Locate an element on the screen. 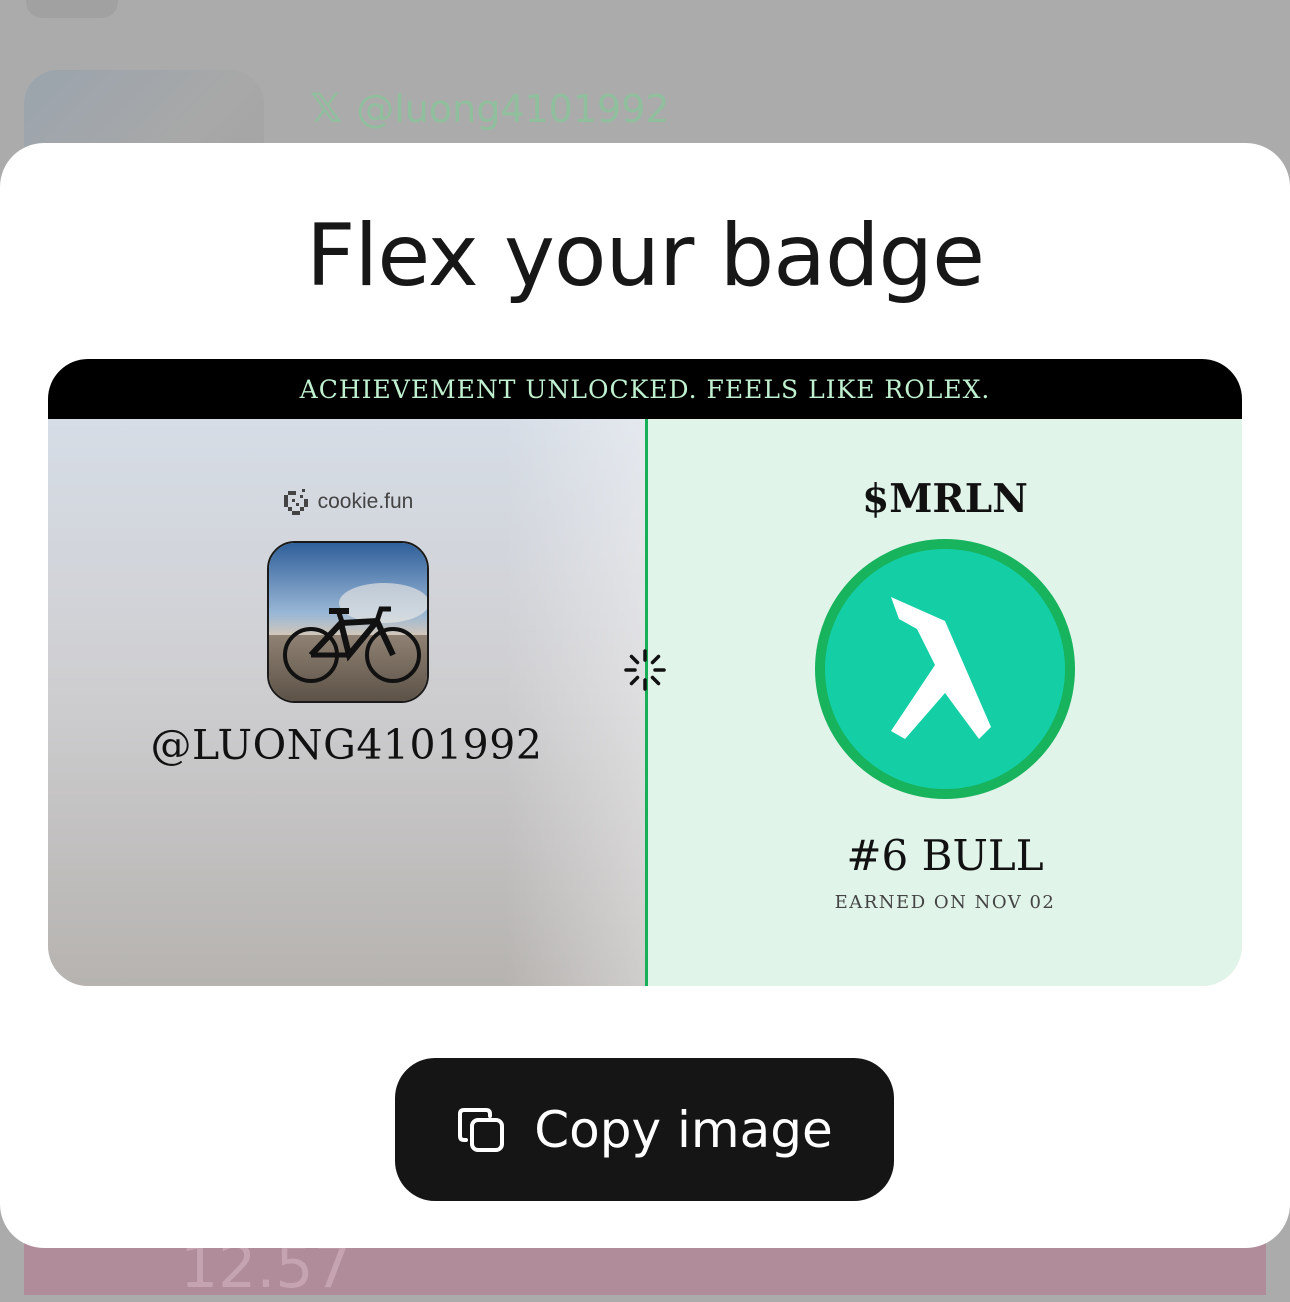  background-handle: 𝕏 @luong4101992 is located at coordinates (490, 109).